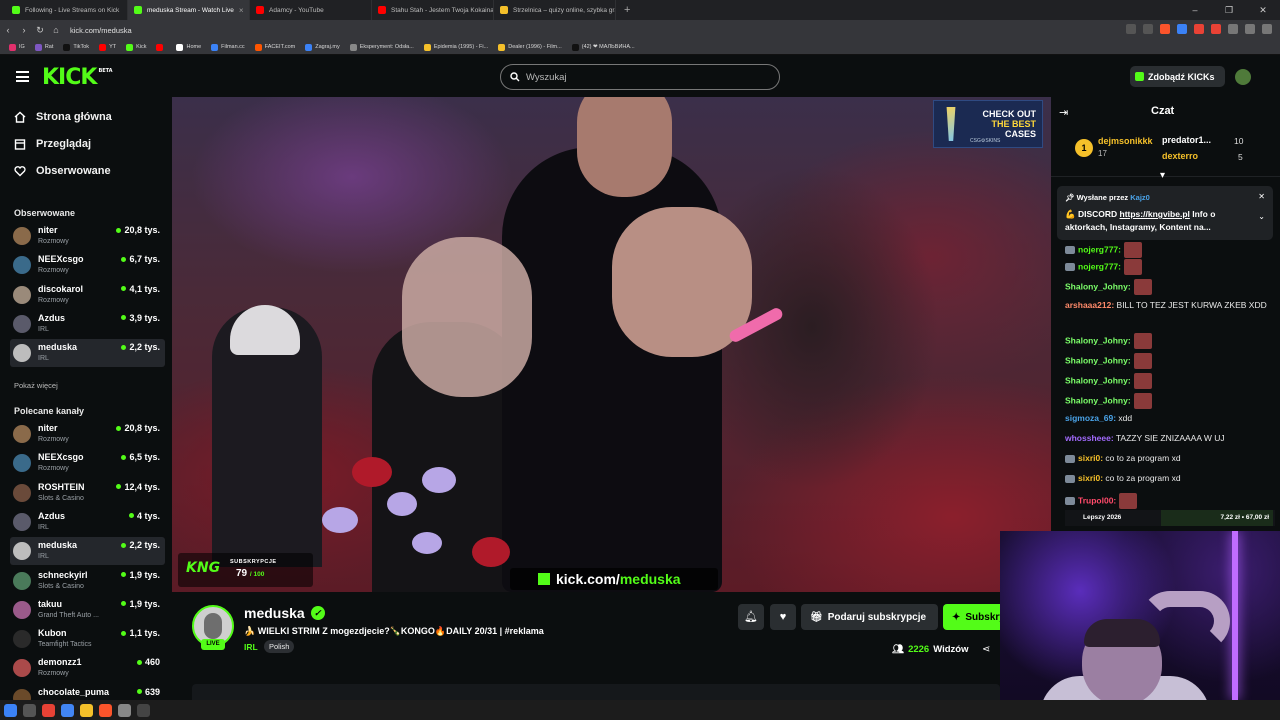 This screenshot has width=1280, height=720. I want to click on chat-username: arshaaa212:, so click(1089, 305).